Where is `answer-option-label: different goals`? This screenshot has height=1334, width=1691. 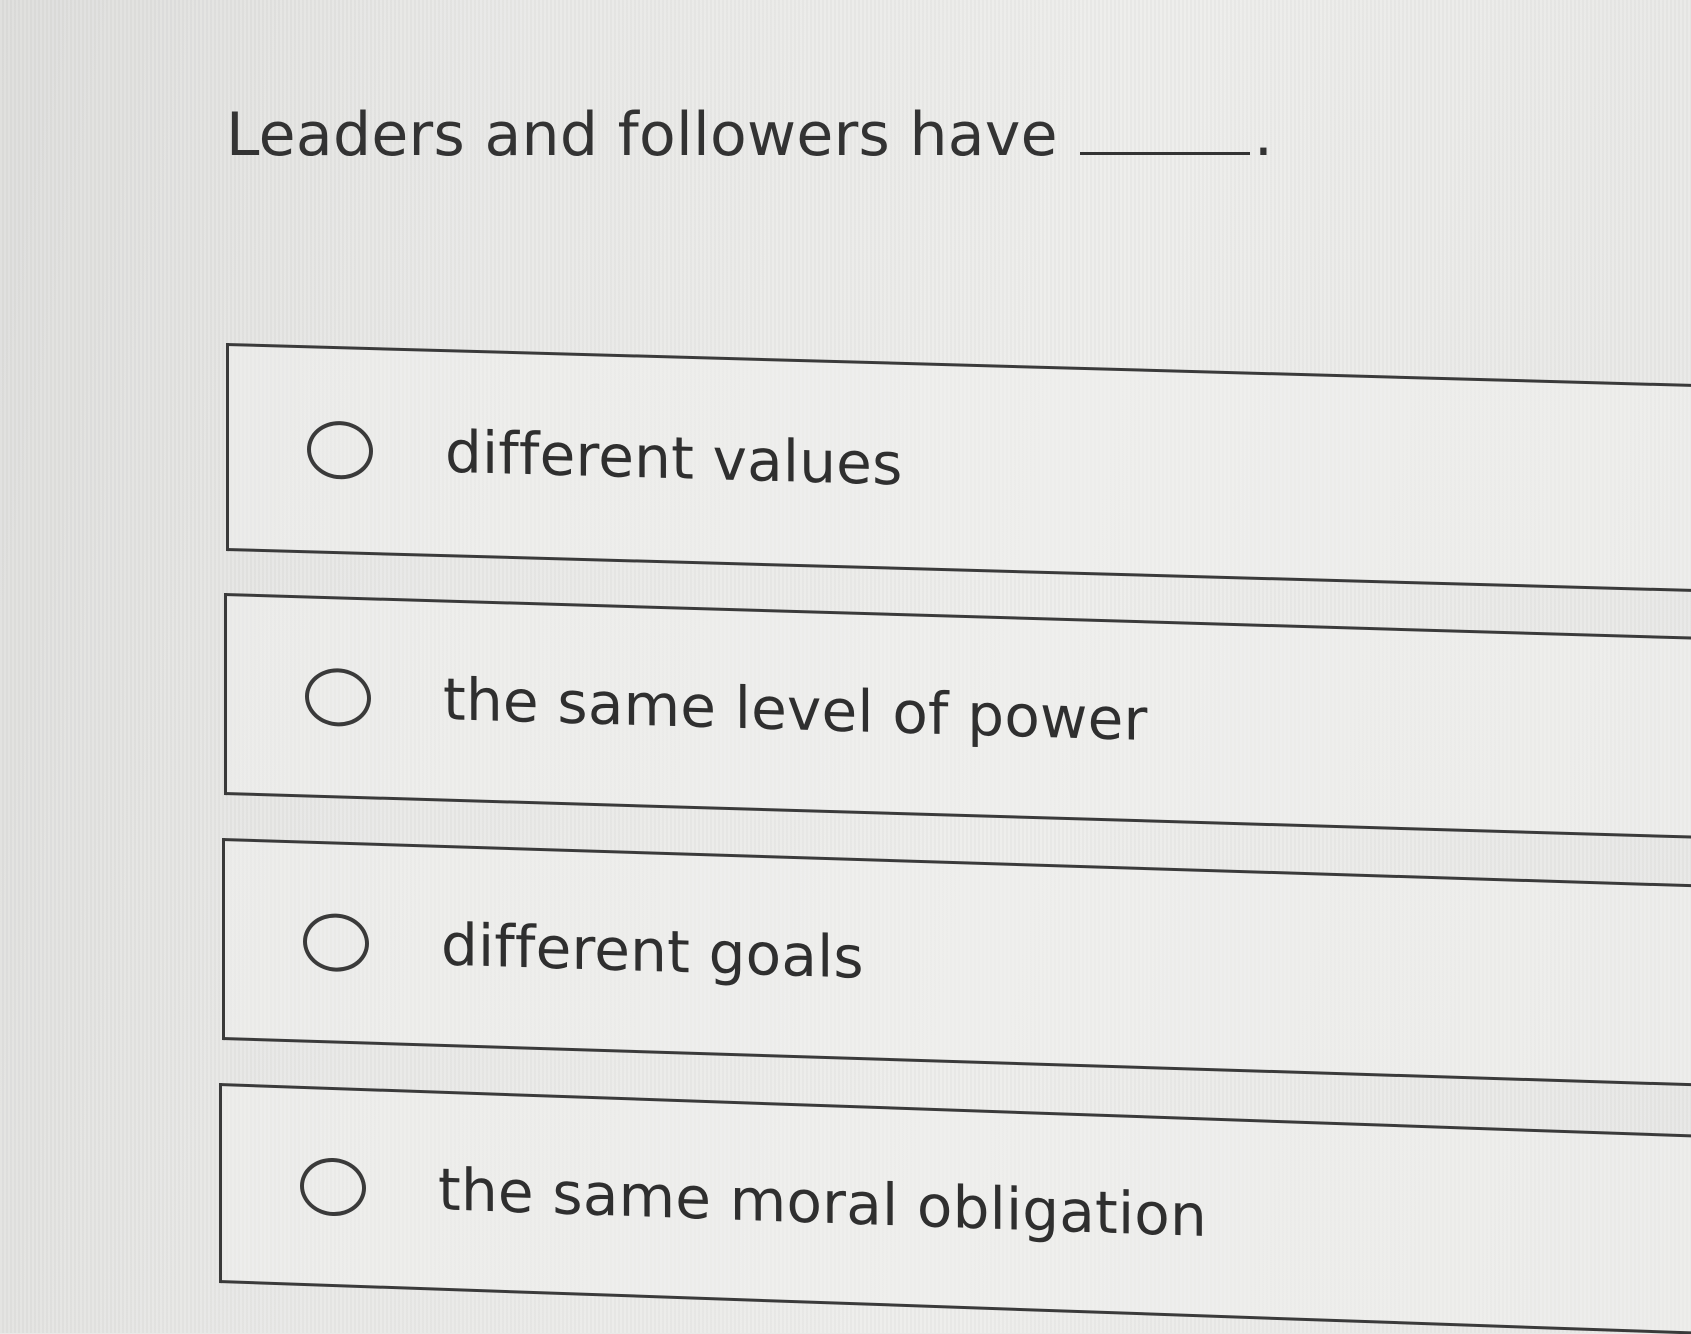 answer-option-label: different goals is located at coordinates (652, 951).